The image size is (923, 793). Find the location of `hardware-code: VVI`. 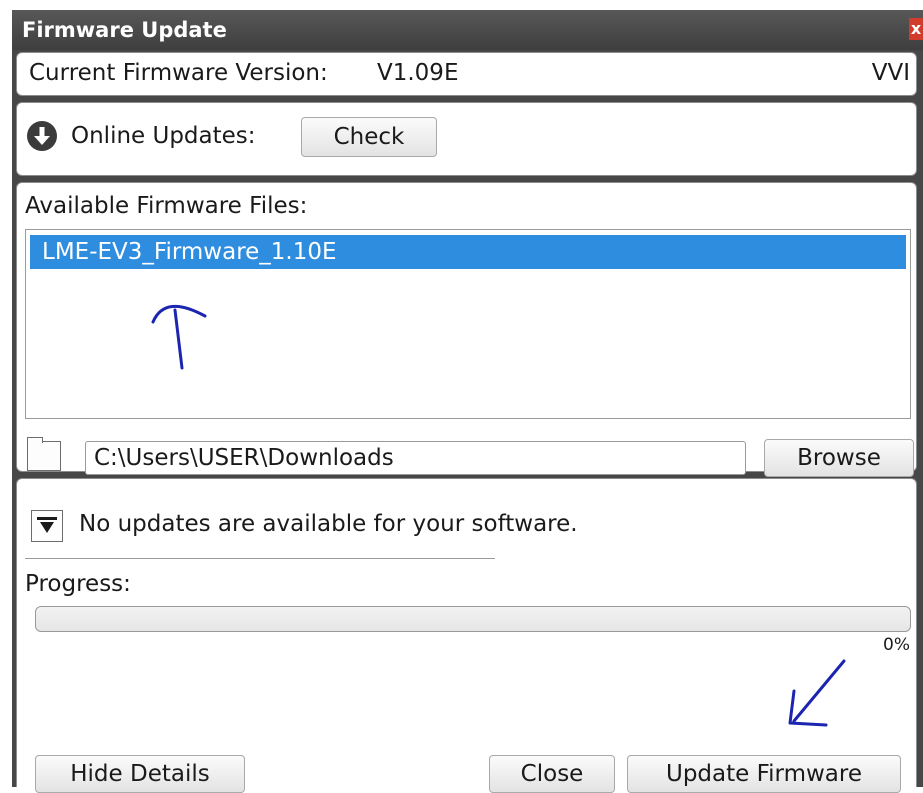

hardware-code: VVI is located at coordinates (890, 73).